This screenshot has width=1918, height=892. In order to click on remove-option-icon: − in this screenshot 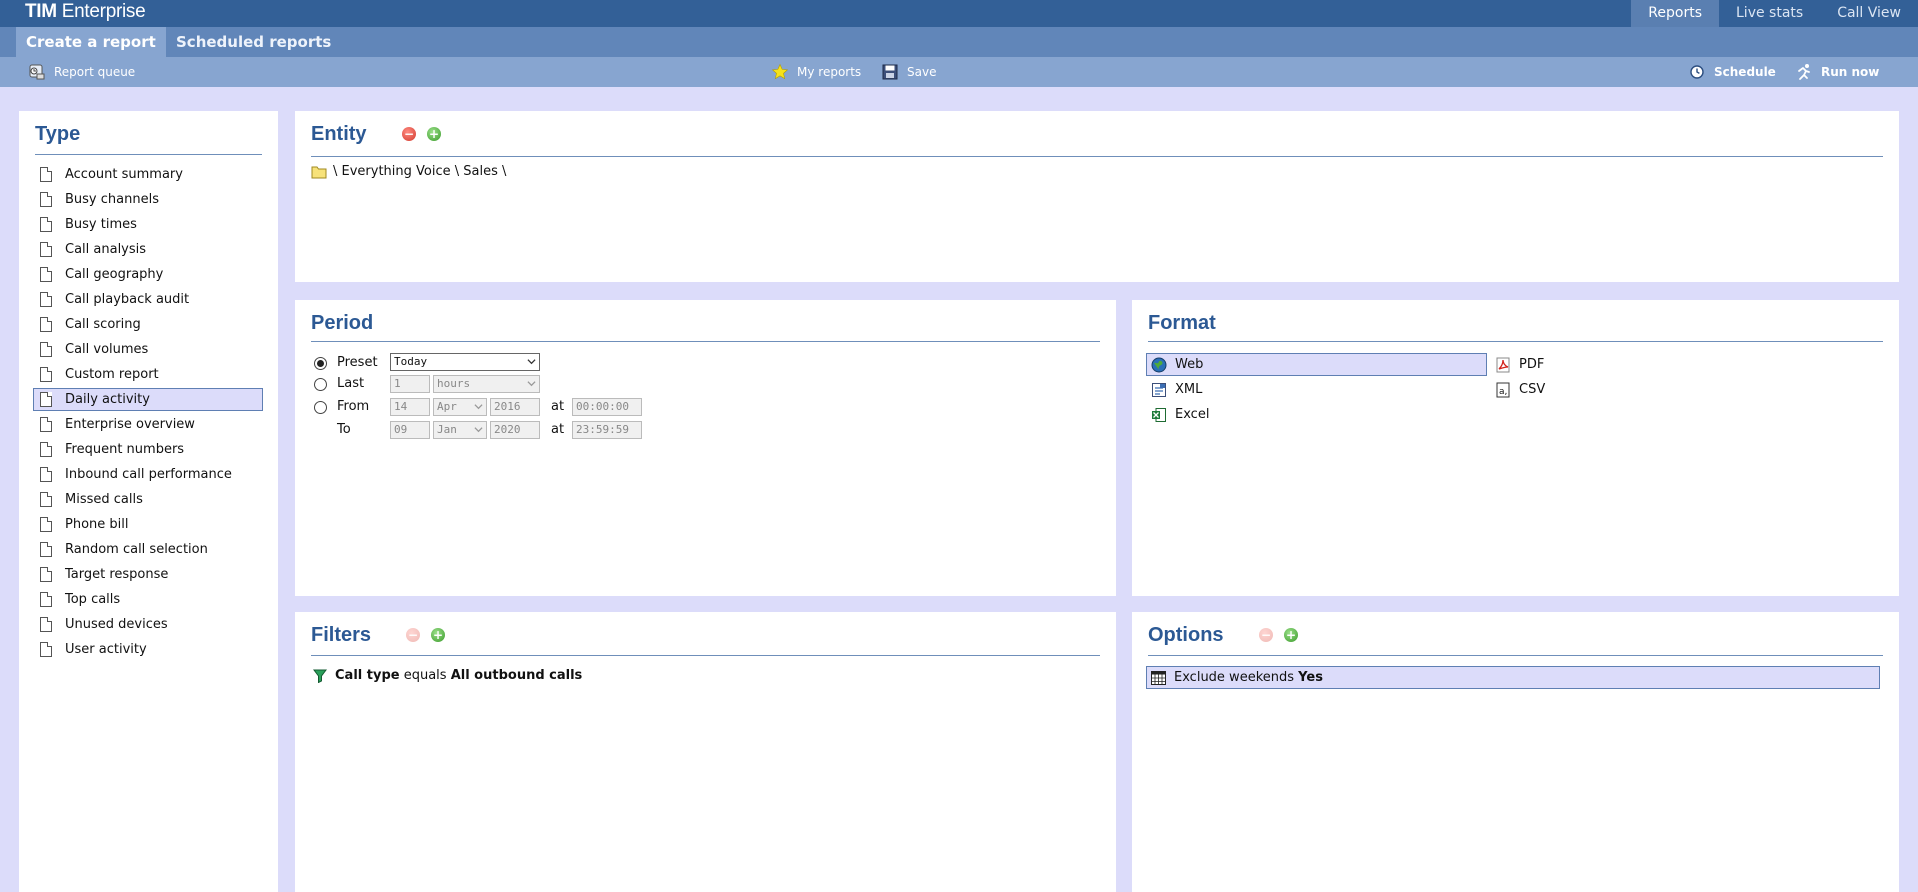, I will do `click(1266, 635)`.